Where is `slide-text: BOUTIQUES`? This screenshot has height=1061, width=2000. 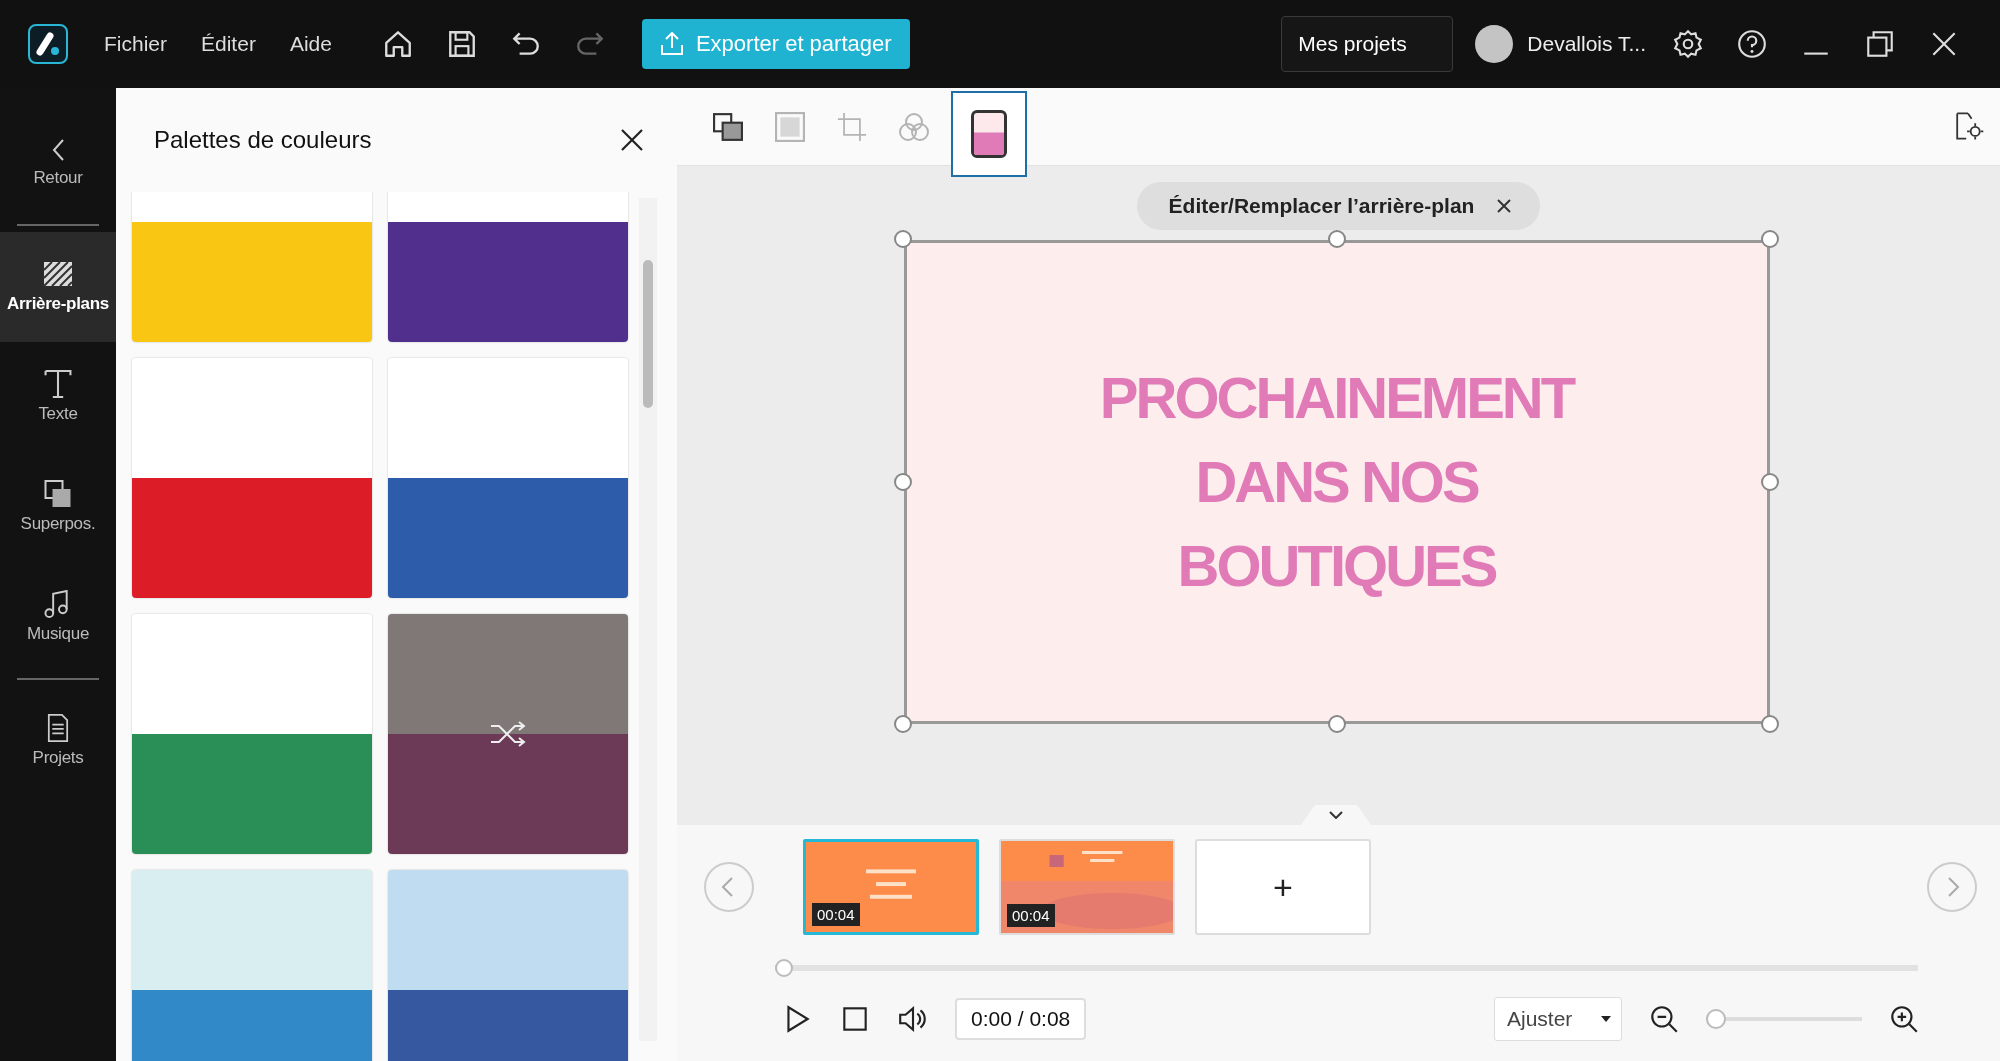 slide-text: BOUTIQUES is located at coordinates (1336, 566).